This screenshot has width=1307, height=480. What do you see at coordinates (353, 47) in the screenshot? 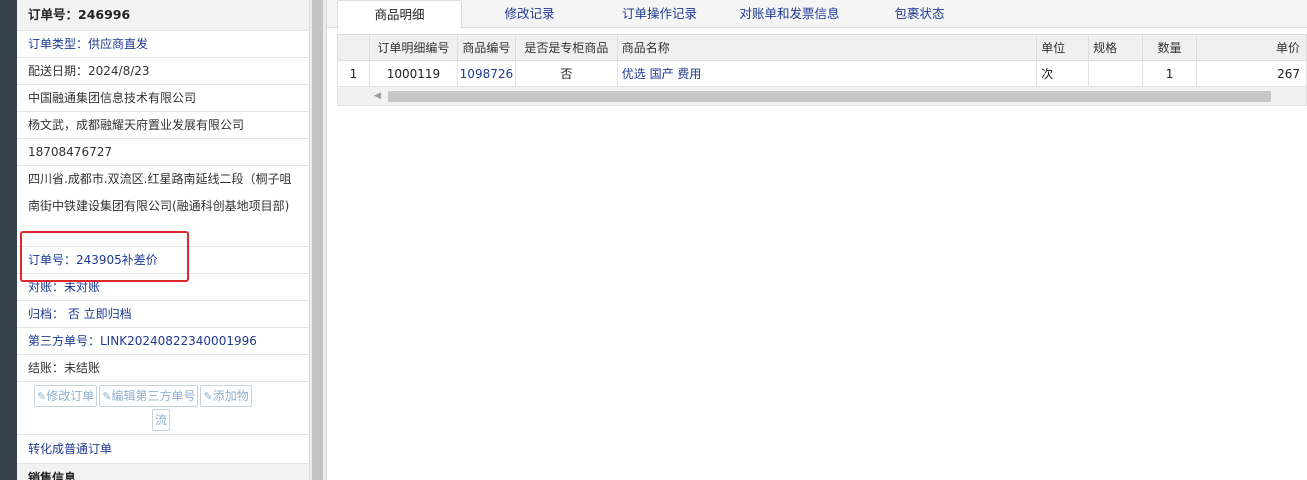
I see `col-header-index` at bounding box center [353, 47].